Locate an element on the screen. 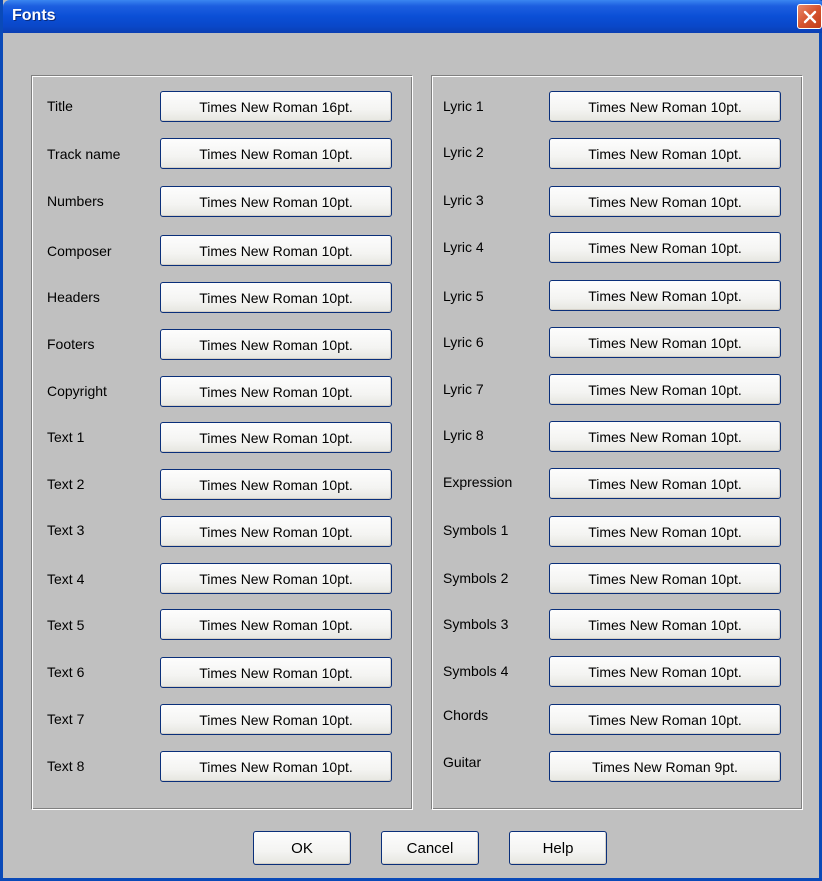 This screenshot has width=822, height=881. left-font-label: Composer is located at coordinates (79, 251).